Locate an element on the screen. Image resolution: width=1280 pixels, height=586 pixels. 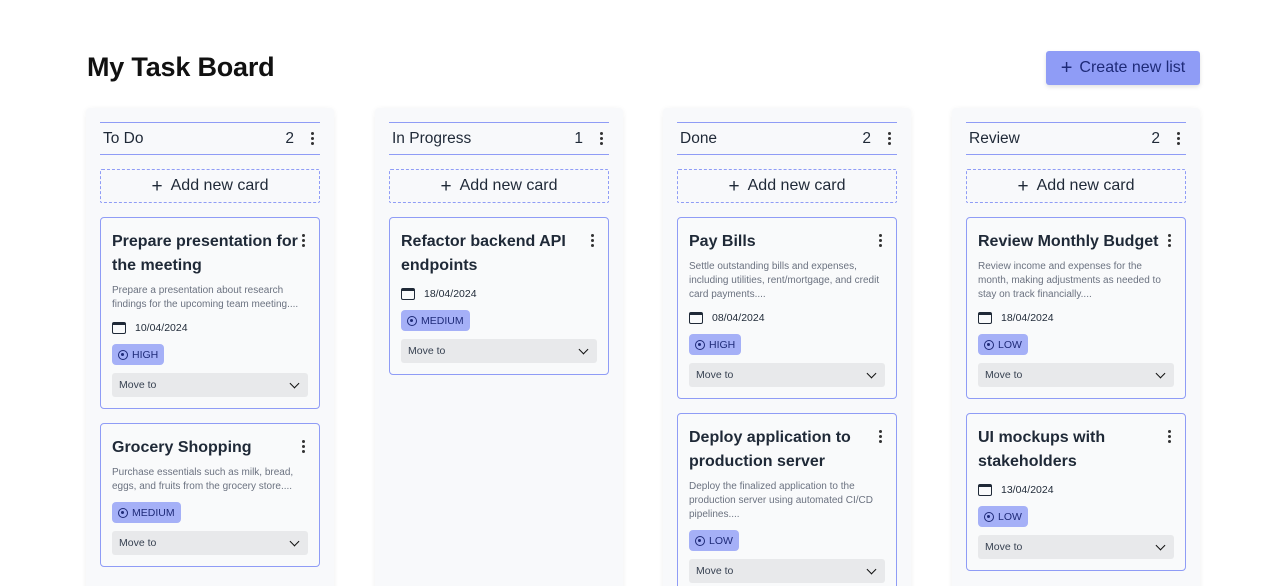
card-header: Deploy application to production server is located at coordinates (787, 450).